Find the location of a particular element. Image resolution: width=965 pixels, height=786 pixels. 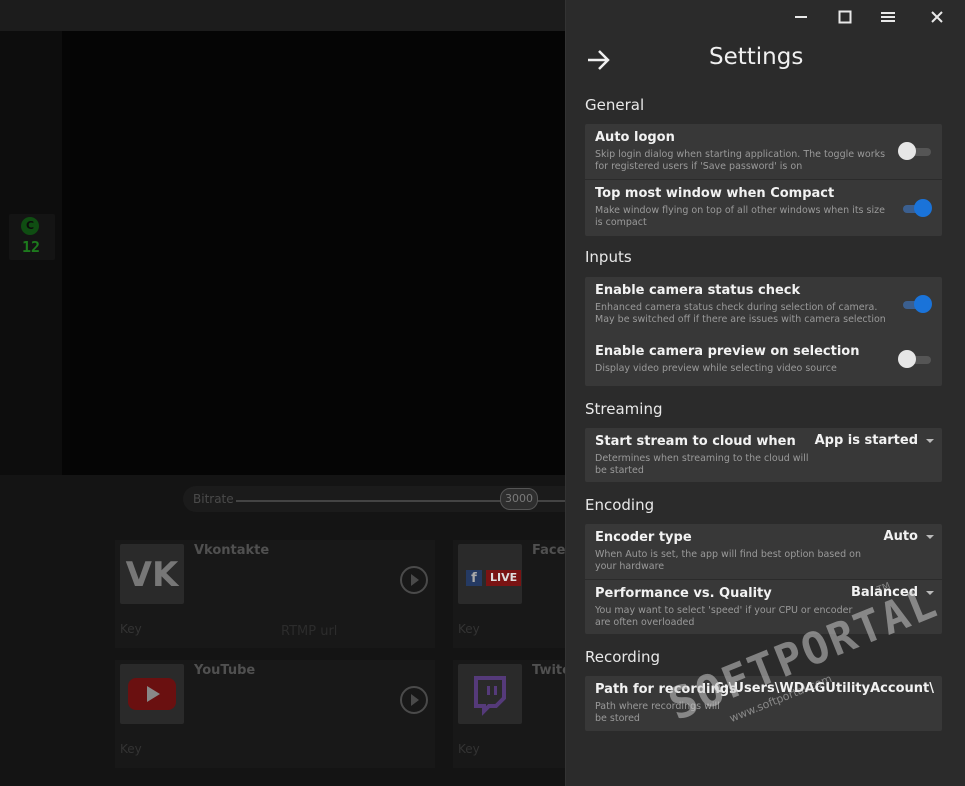

maximize-icon is located at coordinates (845, 17).